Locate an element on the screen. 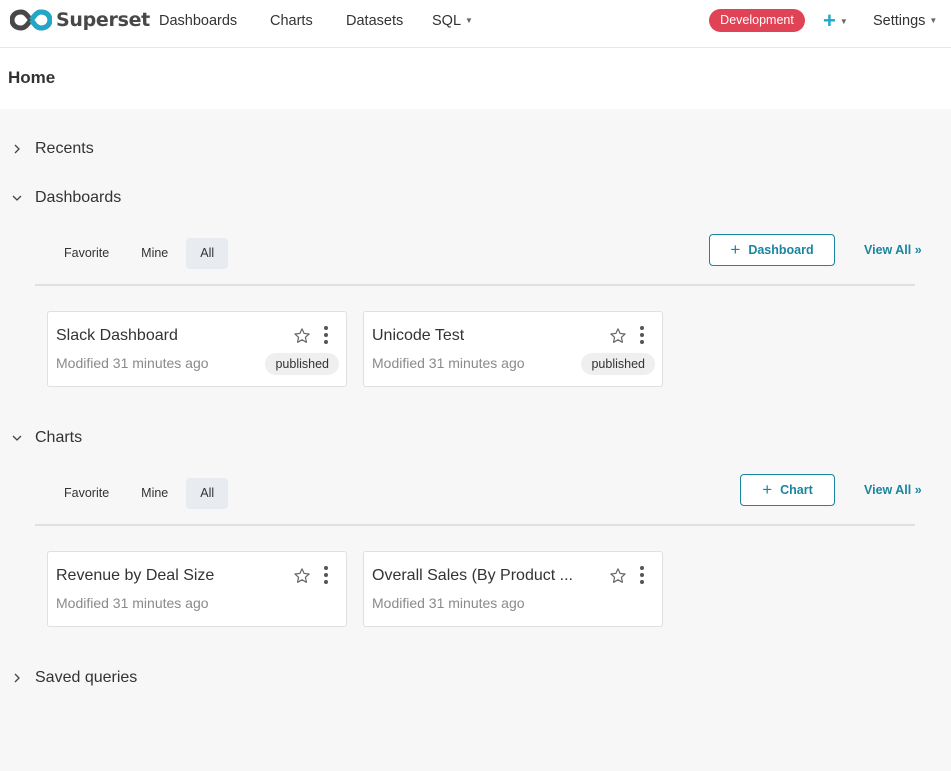 This screenshot has width=951, height=771. brand-logo: Superset is located at coordinates (80, 20).